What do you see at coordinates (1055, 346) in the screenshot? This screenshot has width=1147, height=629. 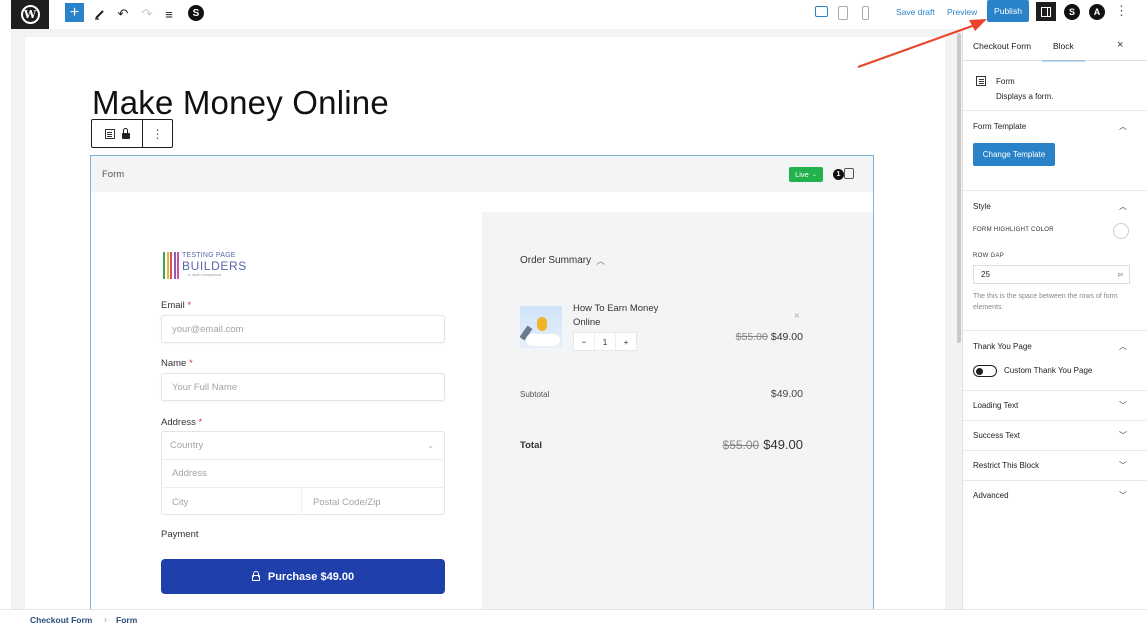 I see `panel-thank-you-toggle: Thank You Page ︿` at bounding box center [1055, 346].